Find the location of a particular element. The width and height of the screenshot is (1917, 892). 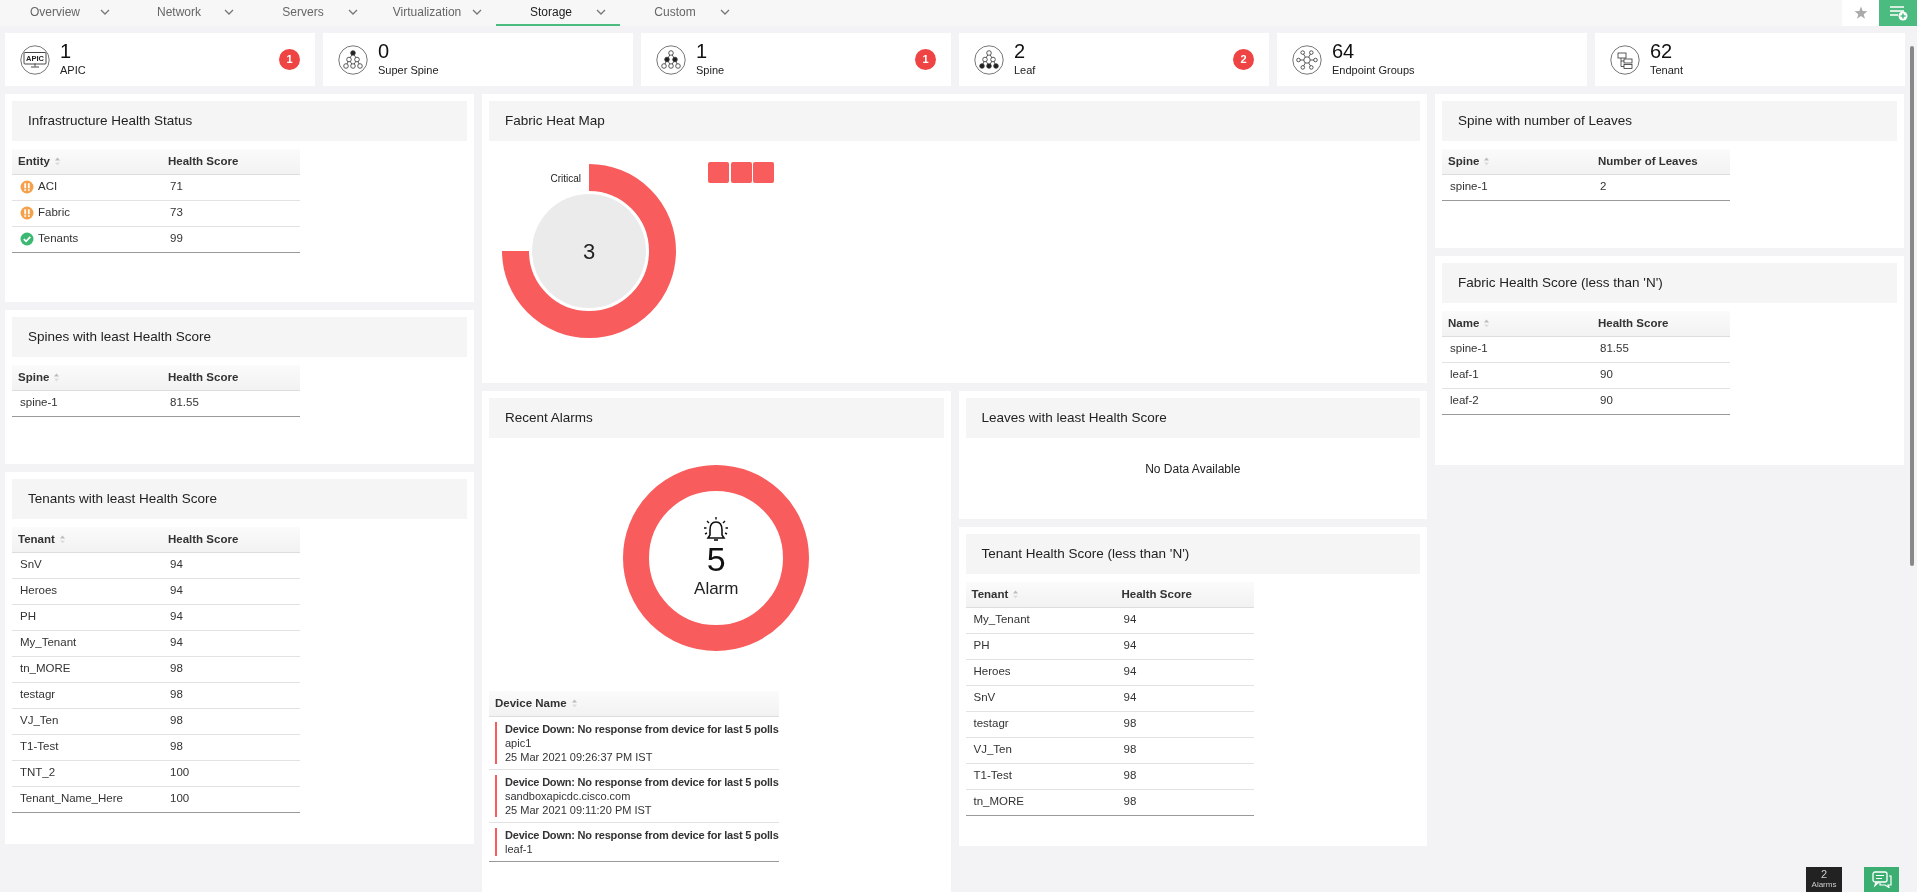

panel-title-bar: Spine with number of Leaves is located at coordinates (1669, 121).